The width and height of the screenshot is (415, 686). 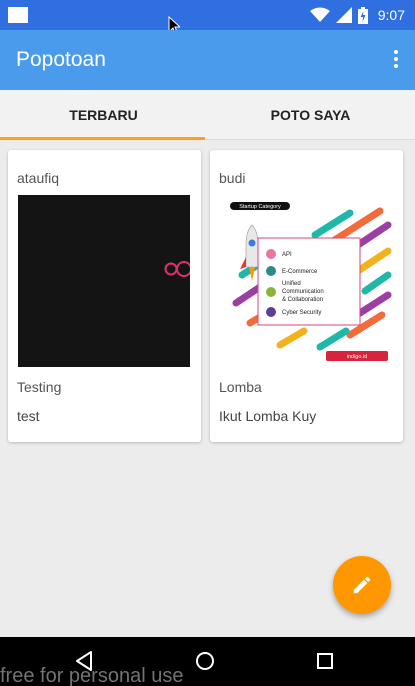 What do you see at coordinates (303, 292) in the screenshot?
I see `poster-item: Communication` at bounding box center [303, 292].